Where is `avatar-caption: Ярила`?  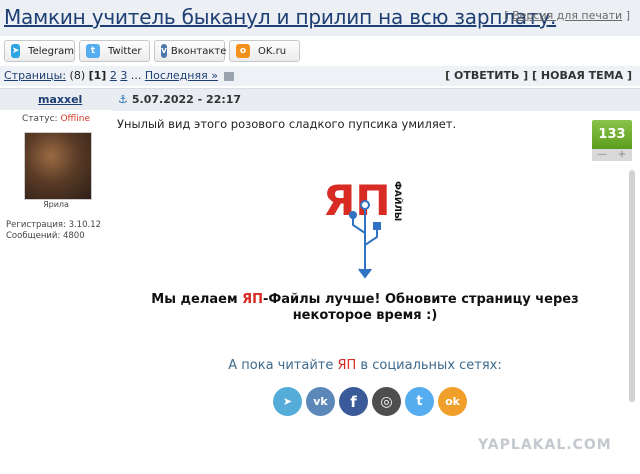 avatar-caption: Ярила is located at coordinates (56, 204).